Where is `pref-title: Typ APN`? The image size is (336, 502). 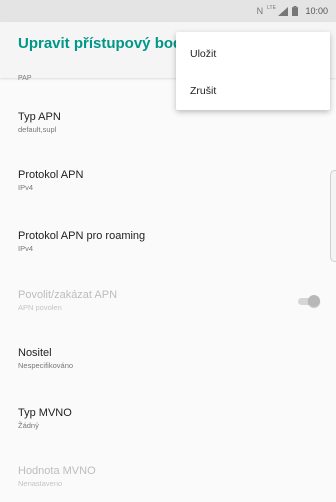
pref-title: Typ APN is located at coordinates (39, 117).